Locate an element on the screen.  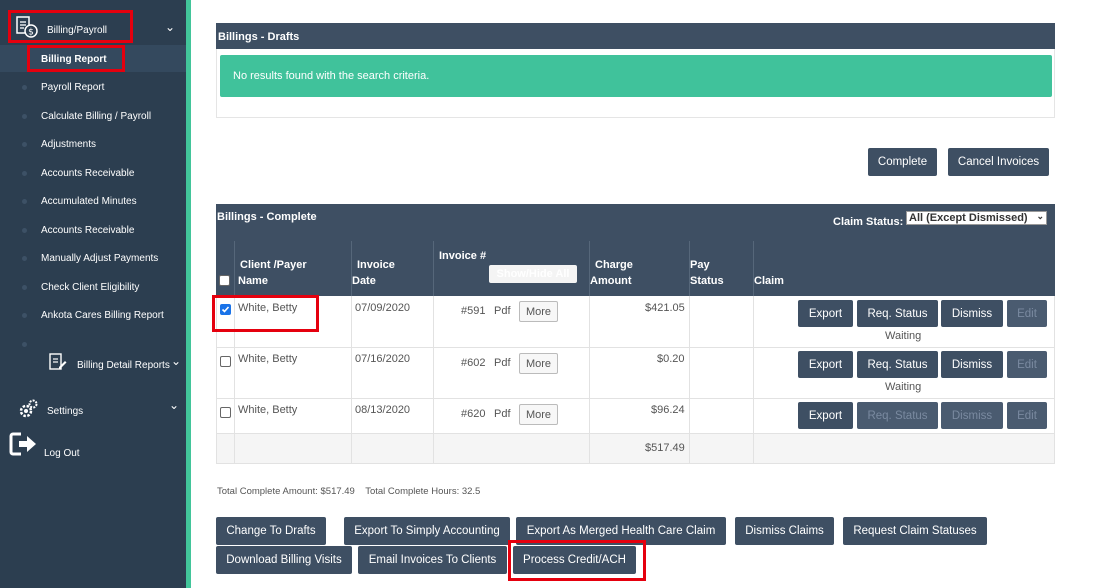
drafts-panel-header: Billings - Drafts is located at coordinates (635, 36).